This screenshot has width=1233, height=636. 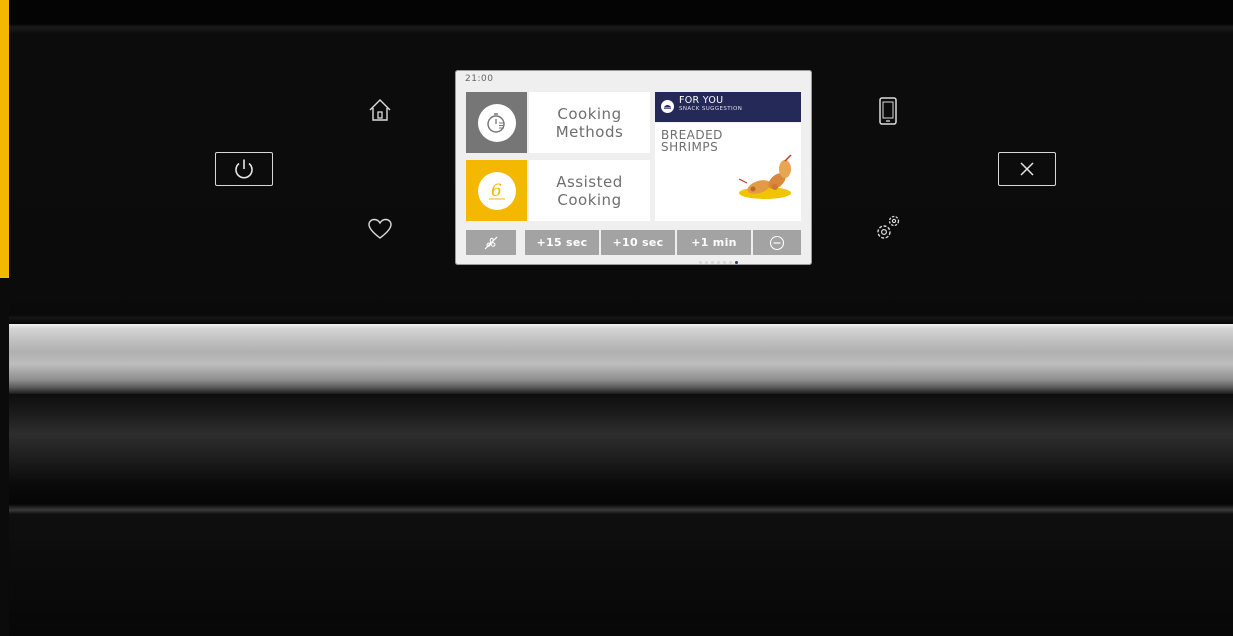 I want to click on fan-off-button, so click(x=491, y=242).